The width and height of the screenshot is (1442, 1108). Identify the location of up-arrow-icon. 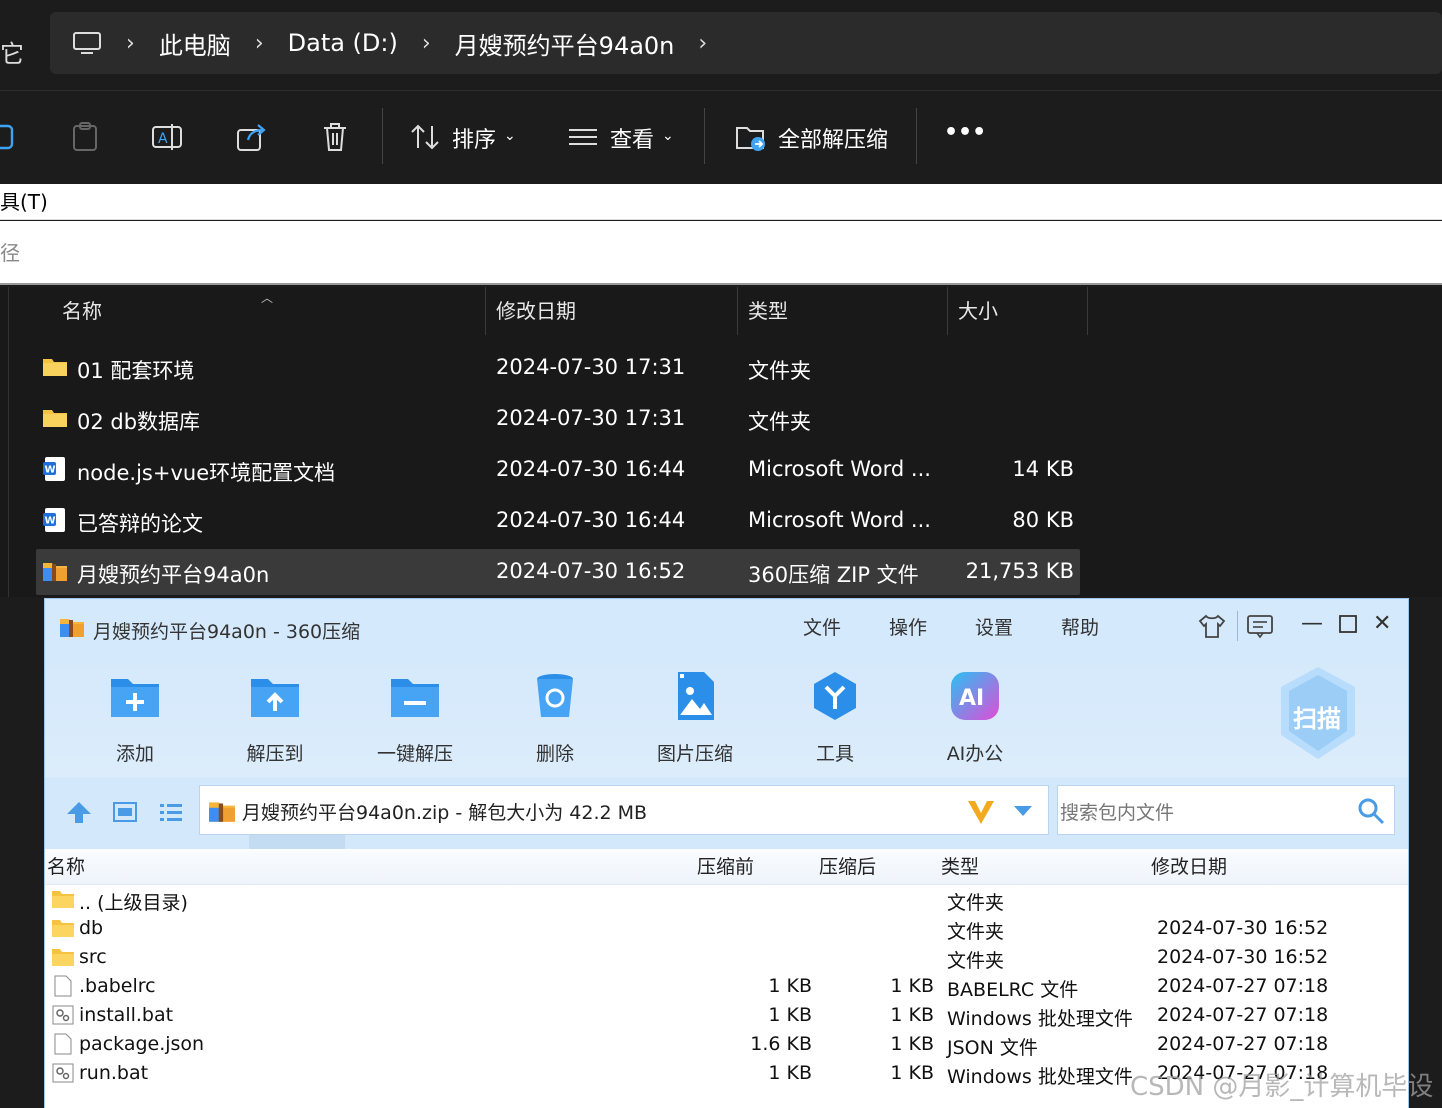
(79, 812).